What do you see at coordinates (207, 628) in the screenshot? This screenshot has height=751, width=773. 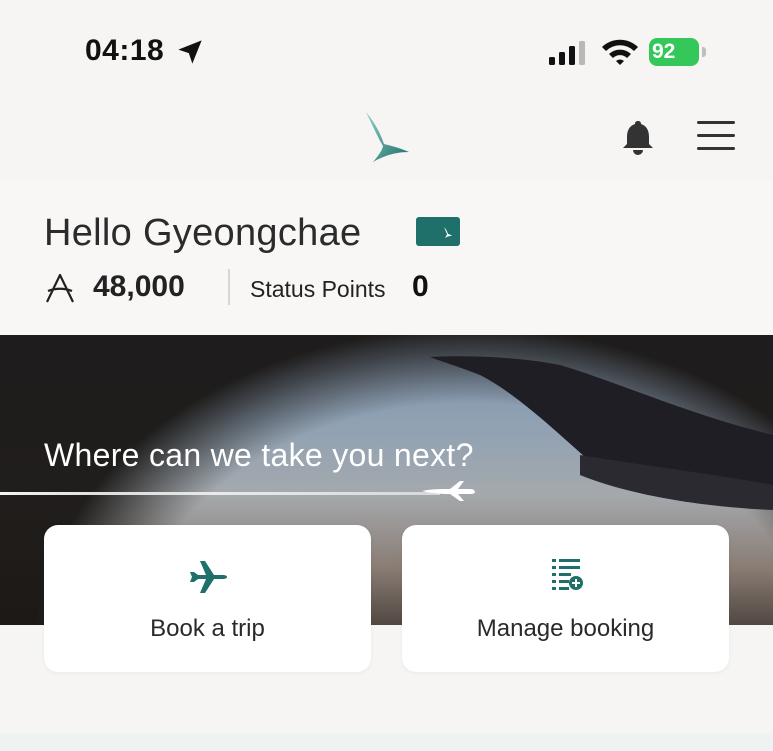 I see `book-trip-label: Book a trip` at bounding box center [207, 628].